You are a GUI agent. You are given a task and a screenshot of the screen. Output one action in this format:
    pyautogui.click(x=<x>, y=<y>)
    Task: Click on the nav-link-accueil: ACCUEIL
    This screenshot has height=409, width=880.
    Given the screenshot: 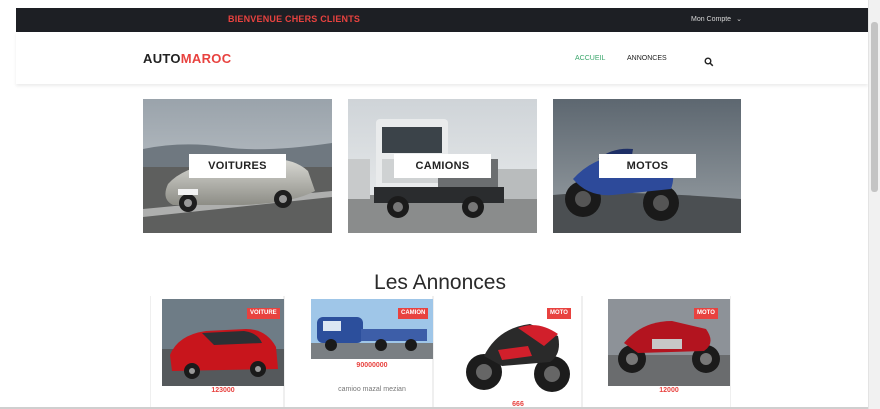 What is the action you would take?
    pyautogui.click(x=590, y=58)
    